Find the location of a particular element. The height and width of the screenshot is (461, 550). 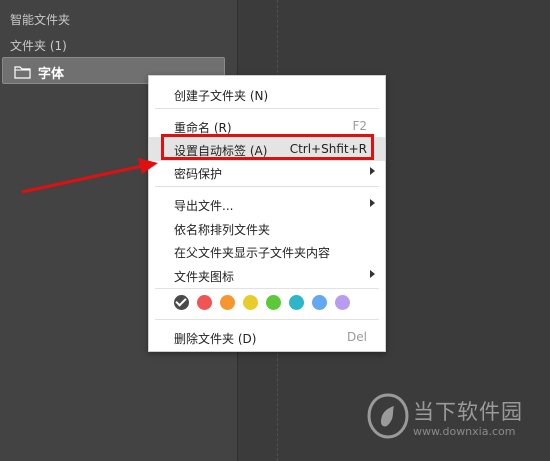

watermark-text: 当下软件园 is located at coordinates (468, 412).